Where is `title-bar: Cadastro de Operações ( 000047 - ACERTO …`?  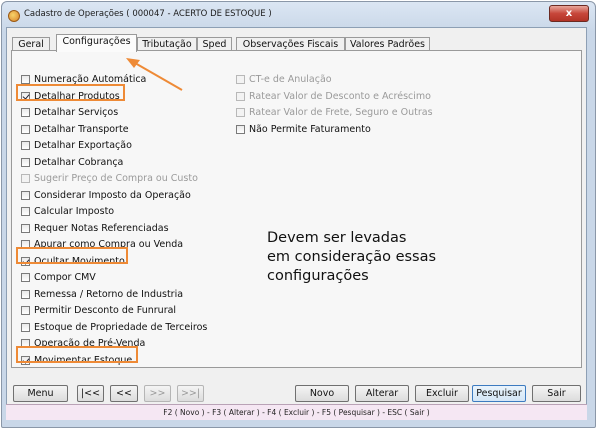 title-bar: Cadastro de Operações ( 000047 - ACERTO … is located at coordinates (298, 16).